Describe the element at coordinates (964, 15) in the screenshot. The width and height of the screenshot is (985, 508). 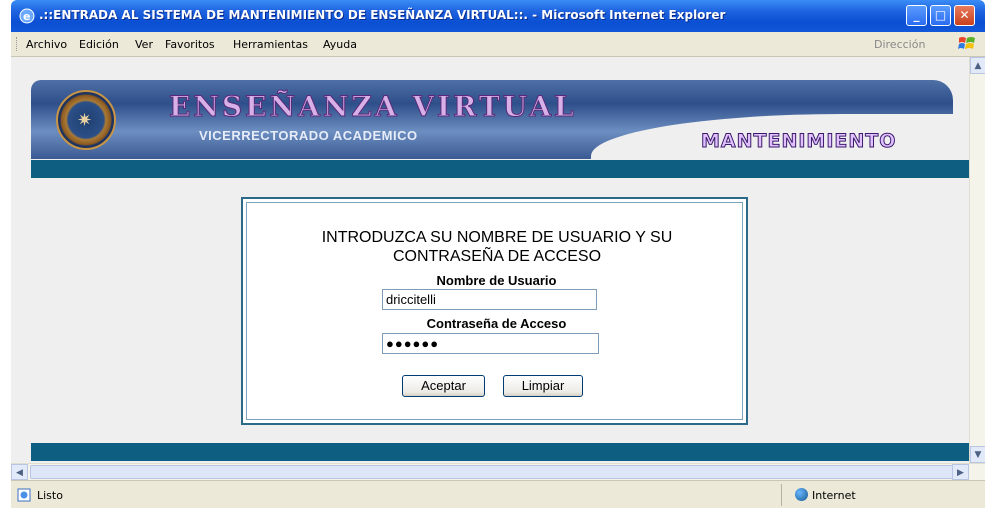
I see `close-button: ✕` at that location.